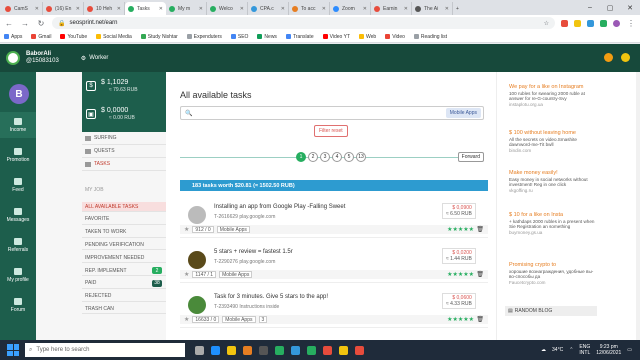 The height and width of the screenshot is (360, 640). What do you see at coordinates (367, 37) in the screenshot?
I see `bookmark-item: Web` at bounding box center [367, 37].